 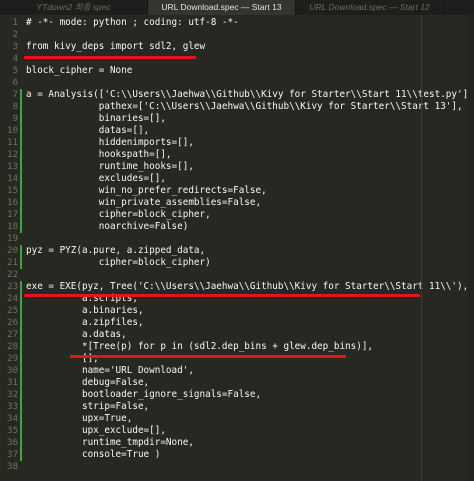 I want to click on line-number: 13, so click(x=12, y=167).